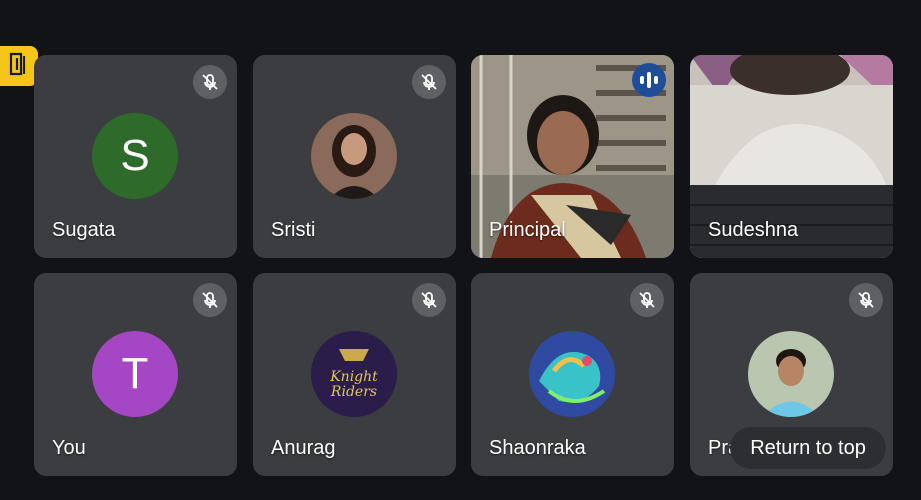  What do you see at coordinates (537, 448) in the screenshot?
I see `participant-name: Shaonraka` at bounding box center [537, 448].